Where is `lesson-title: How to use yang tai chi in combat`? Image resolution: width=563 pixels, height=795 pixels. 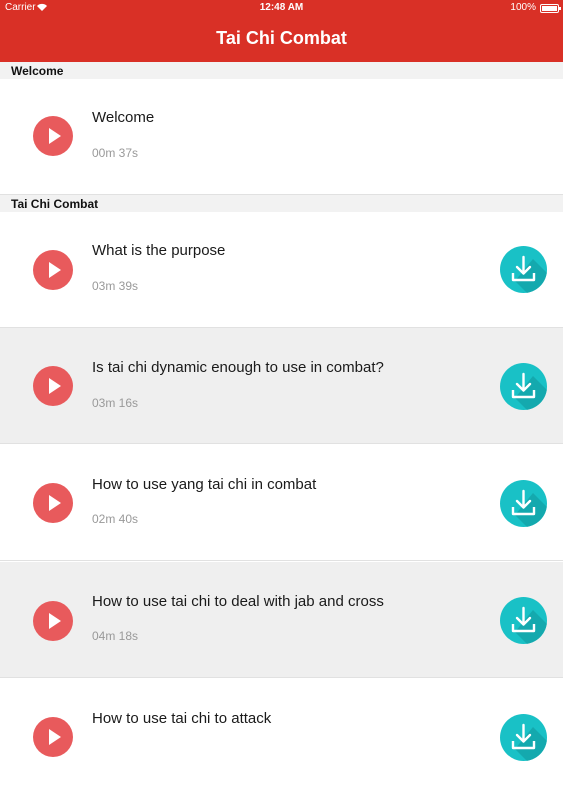
lesson-title: How to use yang tai chi in combat is located at coordinates (204, 484).